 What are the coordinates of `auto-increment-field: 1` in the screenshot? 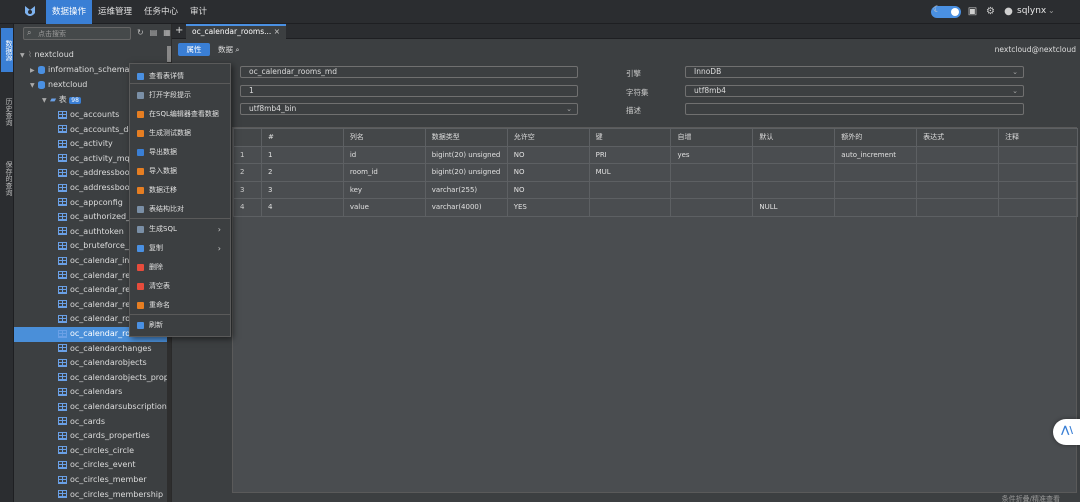 It's located at (409, 91).